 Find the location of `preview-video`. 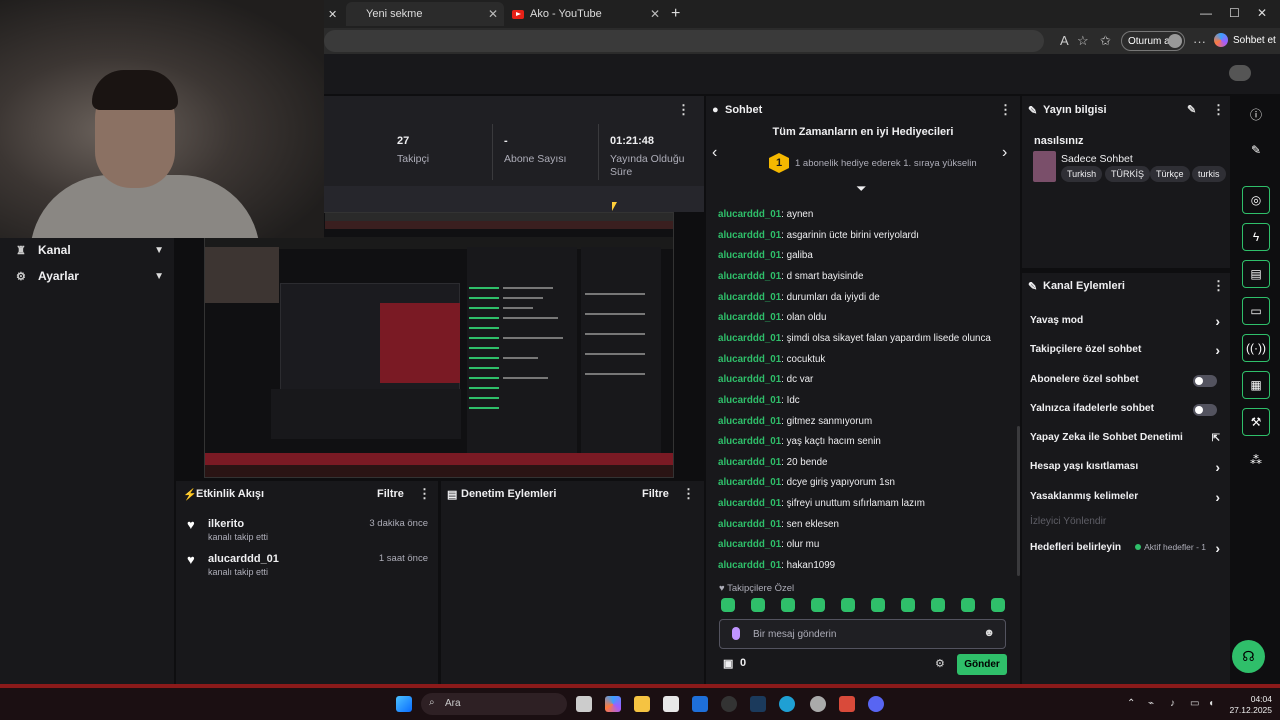

preview-video is located at coordinates (439, 345).